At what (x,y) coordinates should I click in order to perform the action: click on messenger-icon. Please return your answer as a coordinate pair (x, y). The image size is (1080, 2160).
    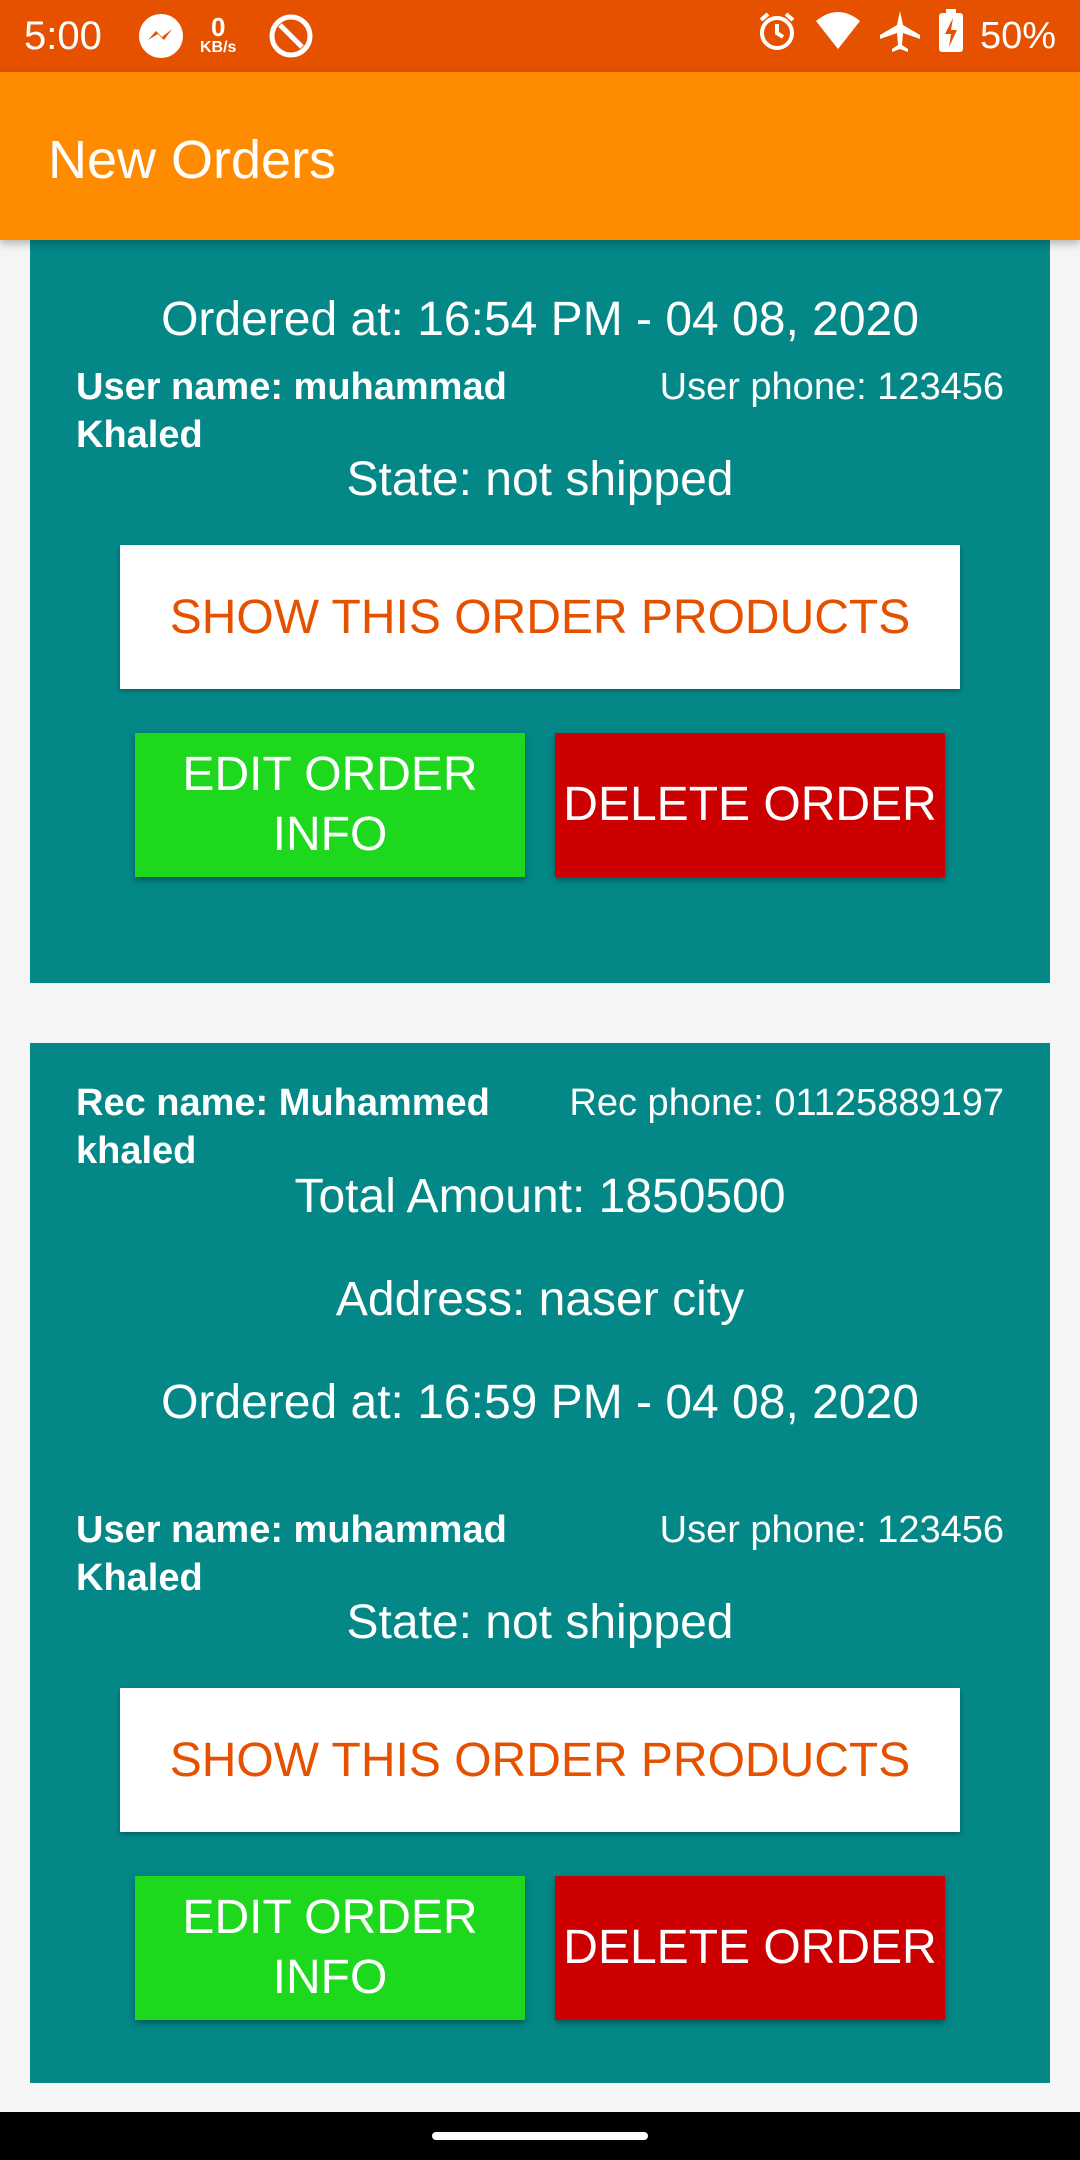
    Looking at the image, I should click on (161, 36).